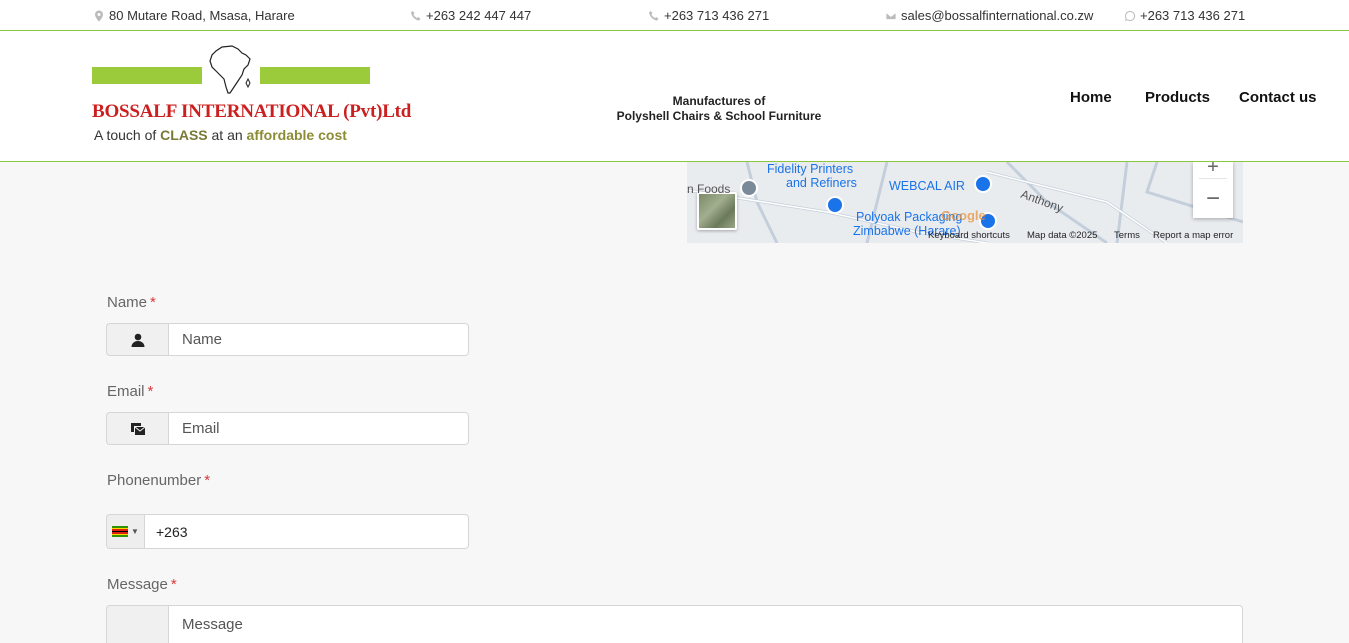 This screenshot has height=643, width=1349. I want to click on map-data-attribution: Map data ©2025, so click(1062, 235).